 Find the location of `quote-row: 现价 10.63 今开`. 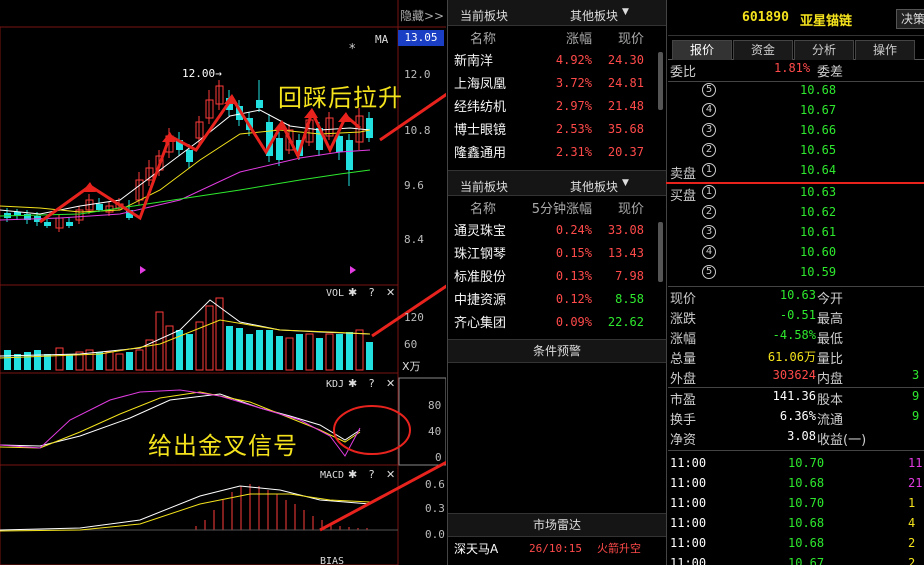

quote-row: 现价 10.63 今开 is located at coordinates (796, 297).